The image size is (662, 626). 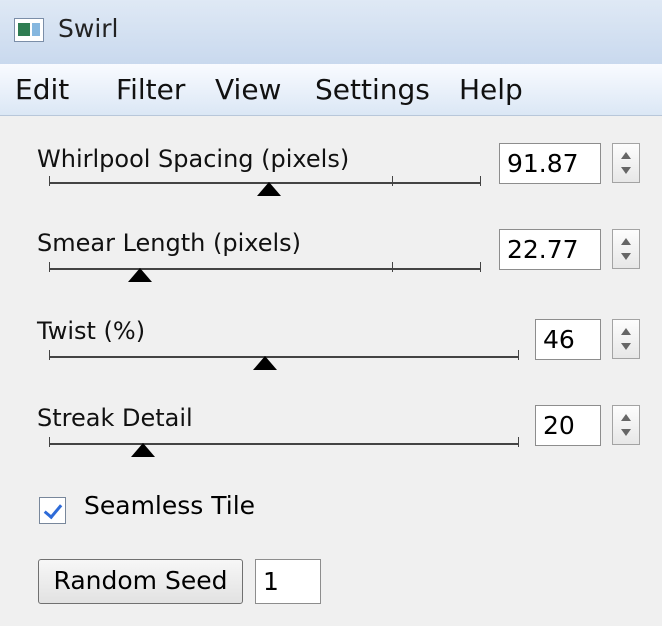 What do you see at coordinates (170, 505) in the screenshot?
I see `seamless-tile-label: Seamless Tile` at bounding box center [170, 505].